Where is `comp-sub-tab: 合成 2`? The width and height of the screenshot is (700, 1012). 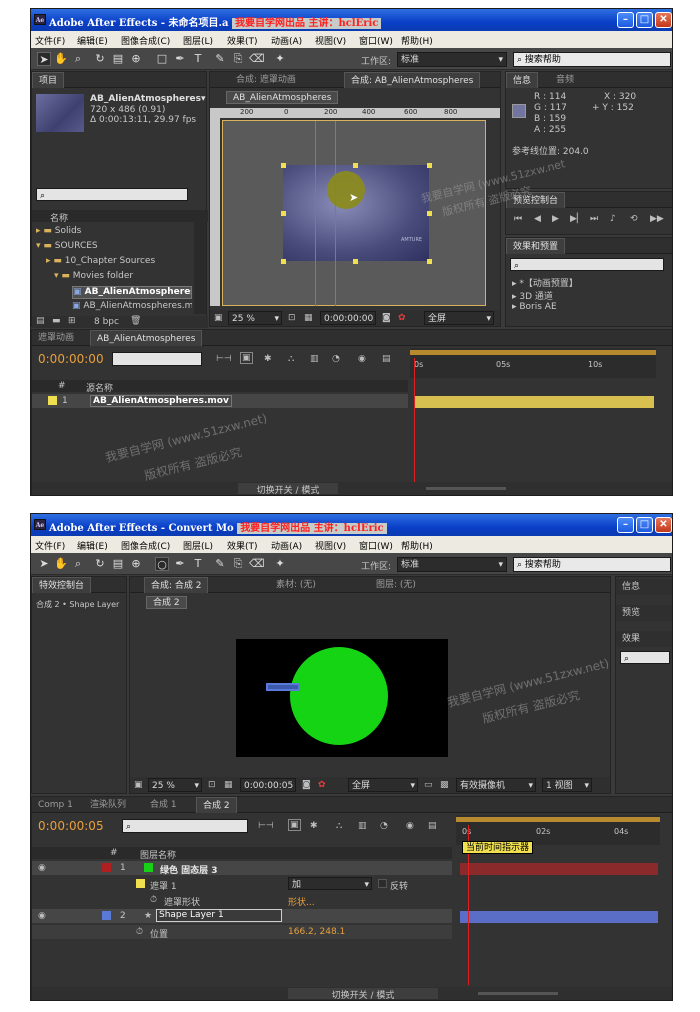
comp-sub-tab: 合成 2 is located at coordinates (166, 602).